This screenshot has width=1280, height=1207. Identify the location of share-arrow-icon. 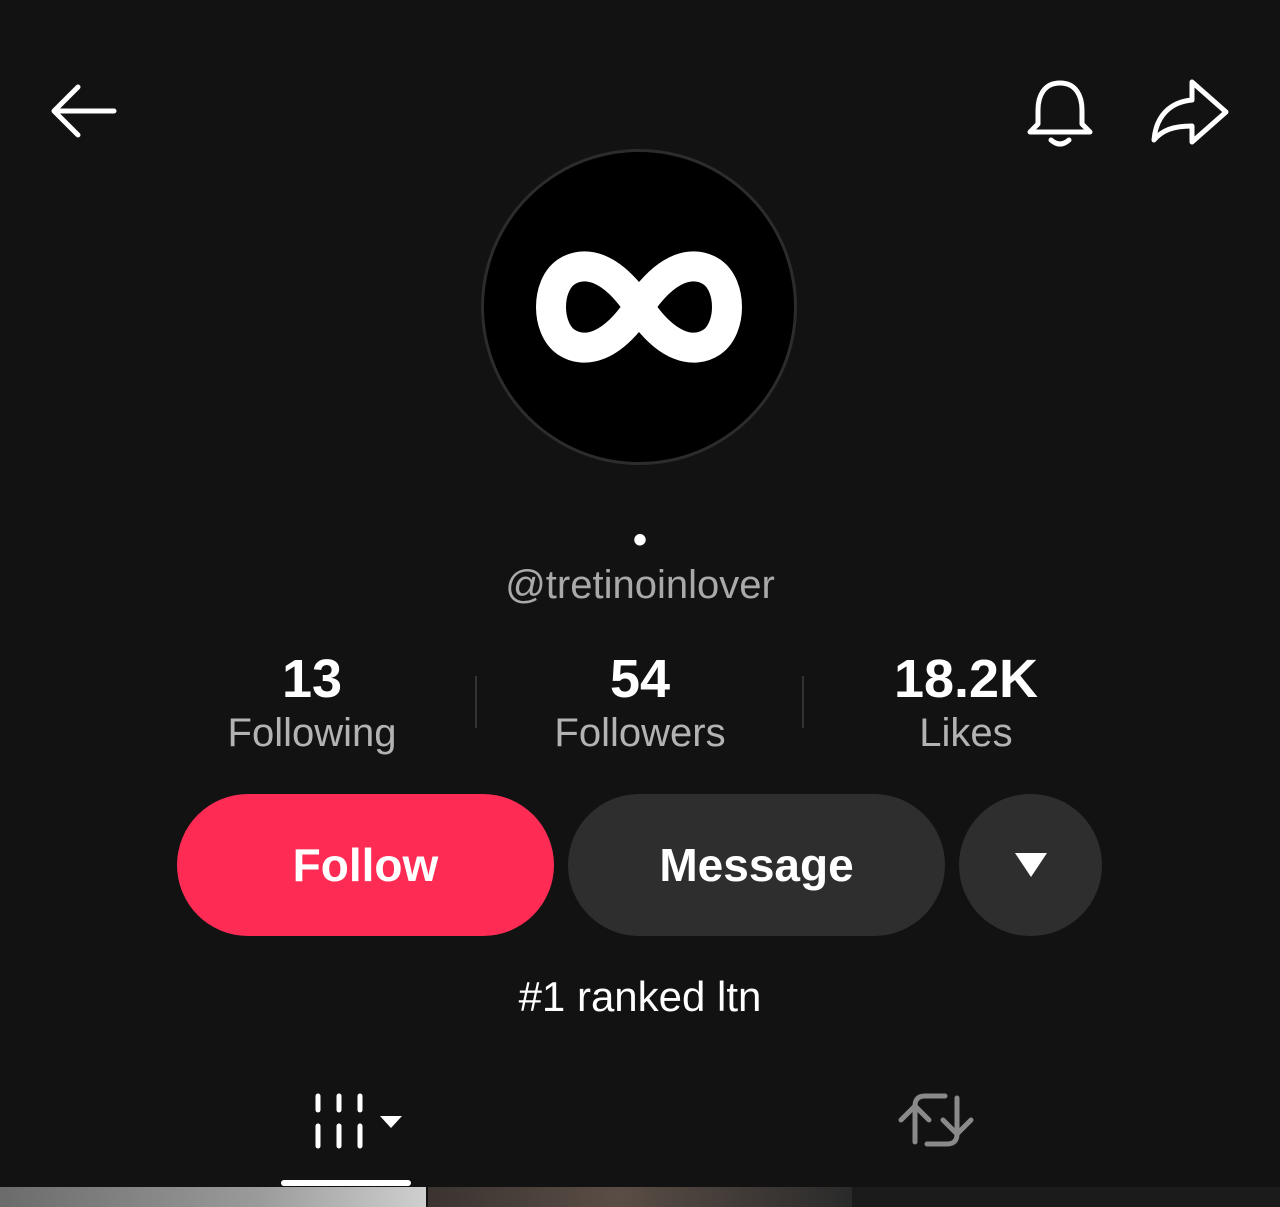
(1190, 112).